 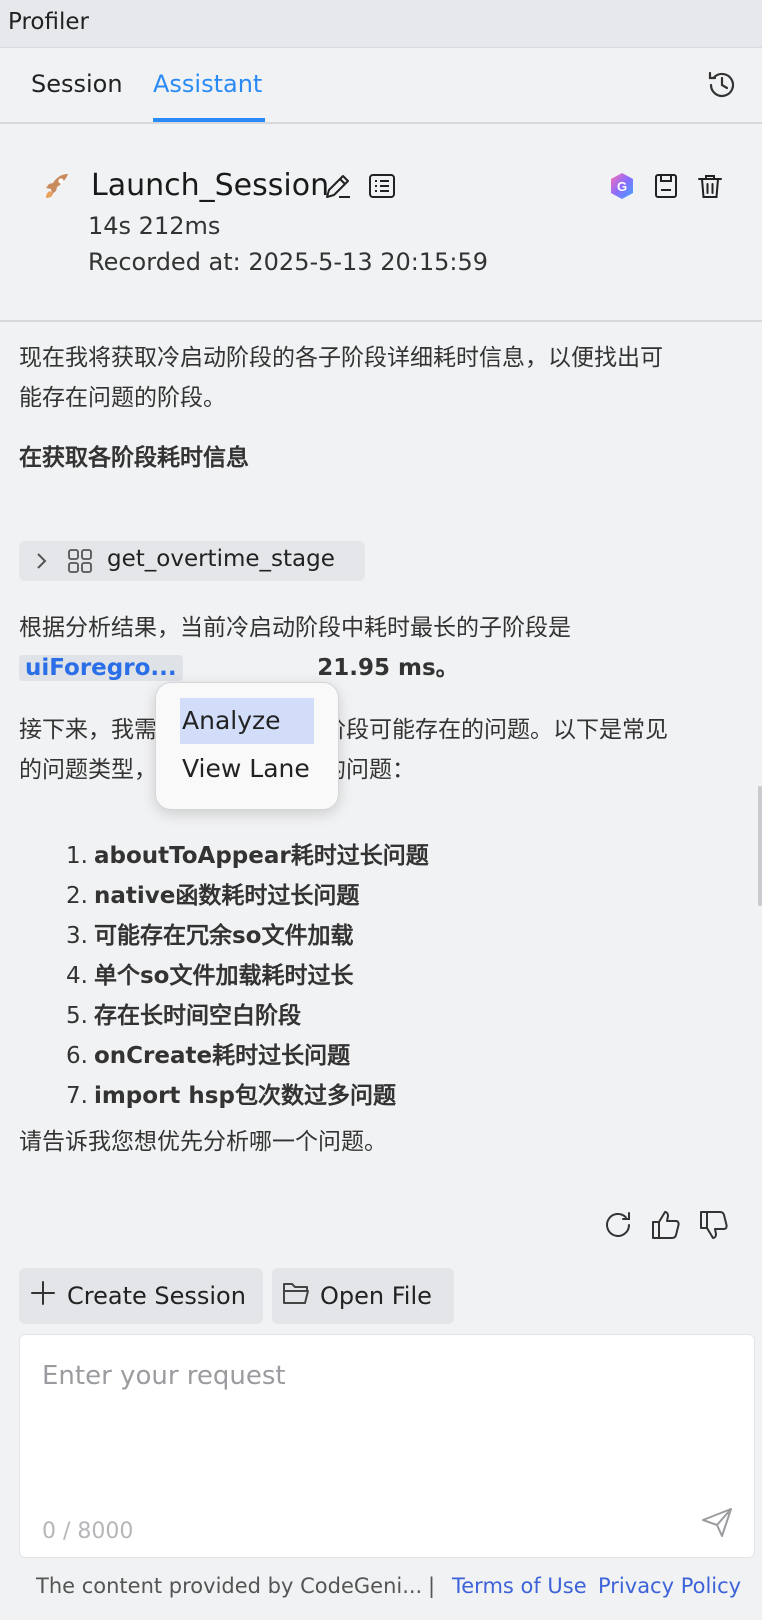 What do you see at coordinates (164, 1376) in the screenshot?
I see `request-input-placeholder: Enter your request` at bounding box center [164, 1376].